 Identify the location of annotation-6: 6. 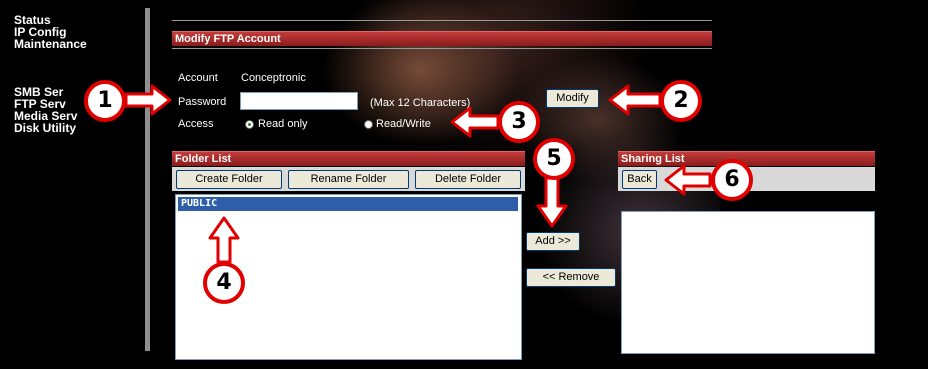
(732, 180).